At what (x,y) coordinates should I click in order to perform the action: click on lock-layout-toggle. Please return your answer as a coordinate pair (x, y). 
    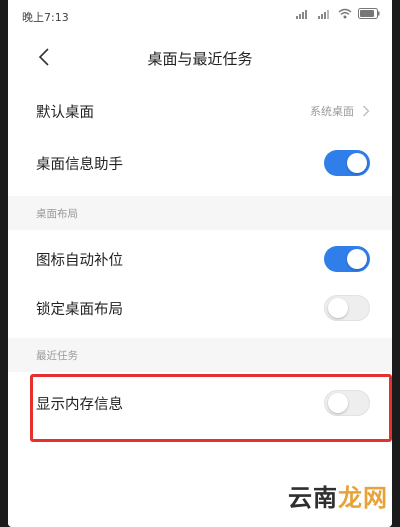
    Looking at the image, I should click on (347, 308).